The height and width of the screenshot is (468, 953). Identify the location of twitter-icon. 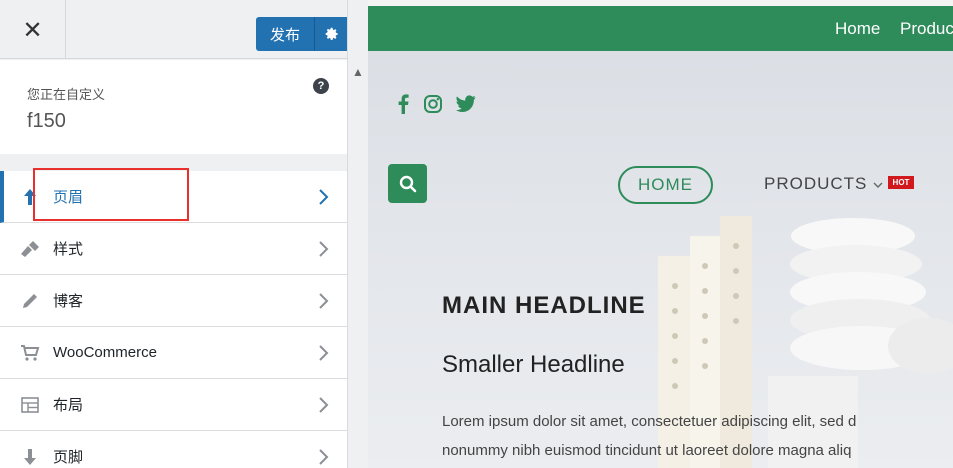
(466, 104).